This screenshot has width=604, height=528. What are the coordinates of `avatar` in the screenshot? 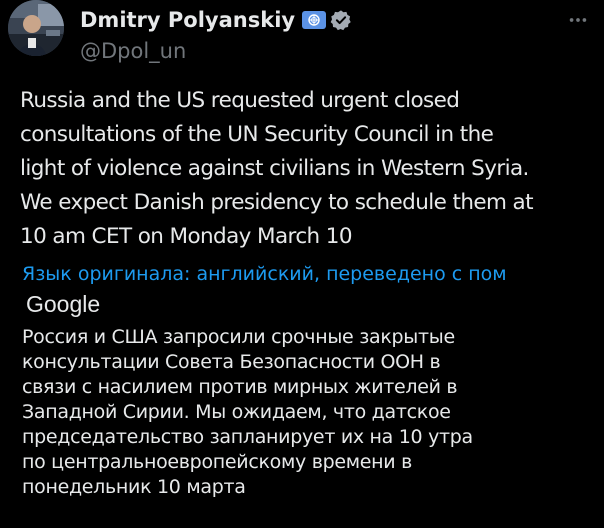 It's located at (36, 28).